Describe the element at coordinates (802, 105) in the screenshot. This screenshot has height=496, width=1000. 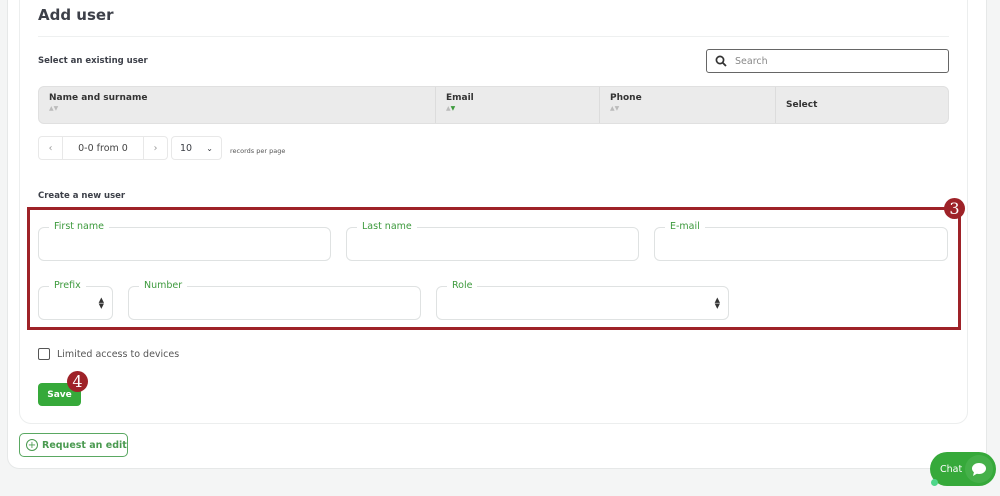
I see `column-label: Select` at that location.